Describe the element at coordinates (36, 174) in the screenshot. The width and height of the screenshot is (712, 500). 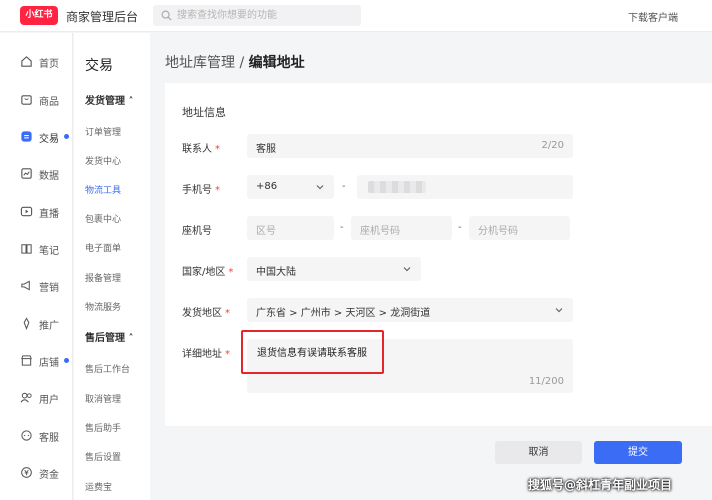
I see `nav-item-data: 数据` at that location.